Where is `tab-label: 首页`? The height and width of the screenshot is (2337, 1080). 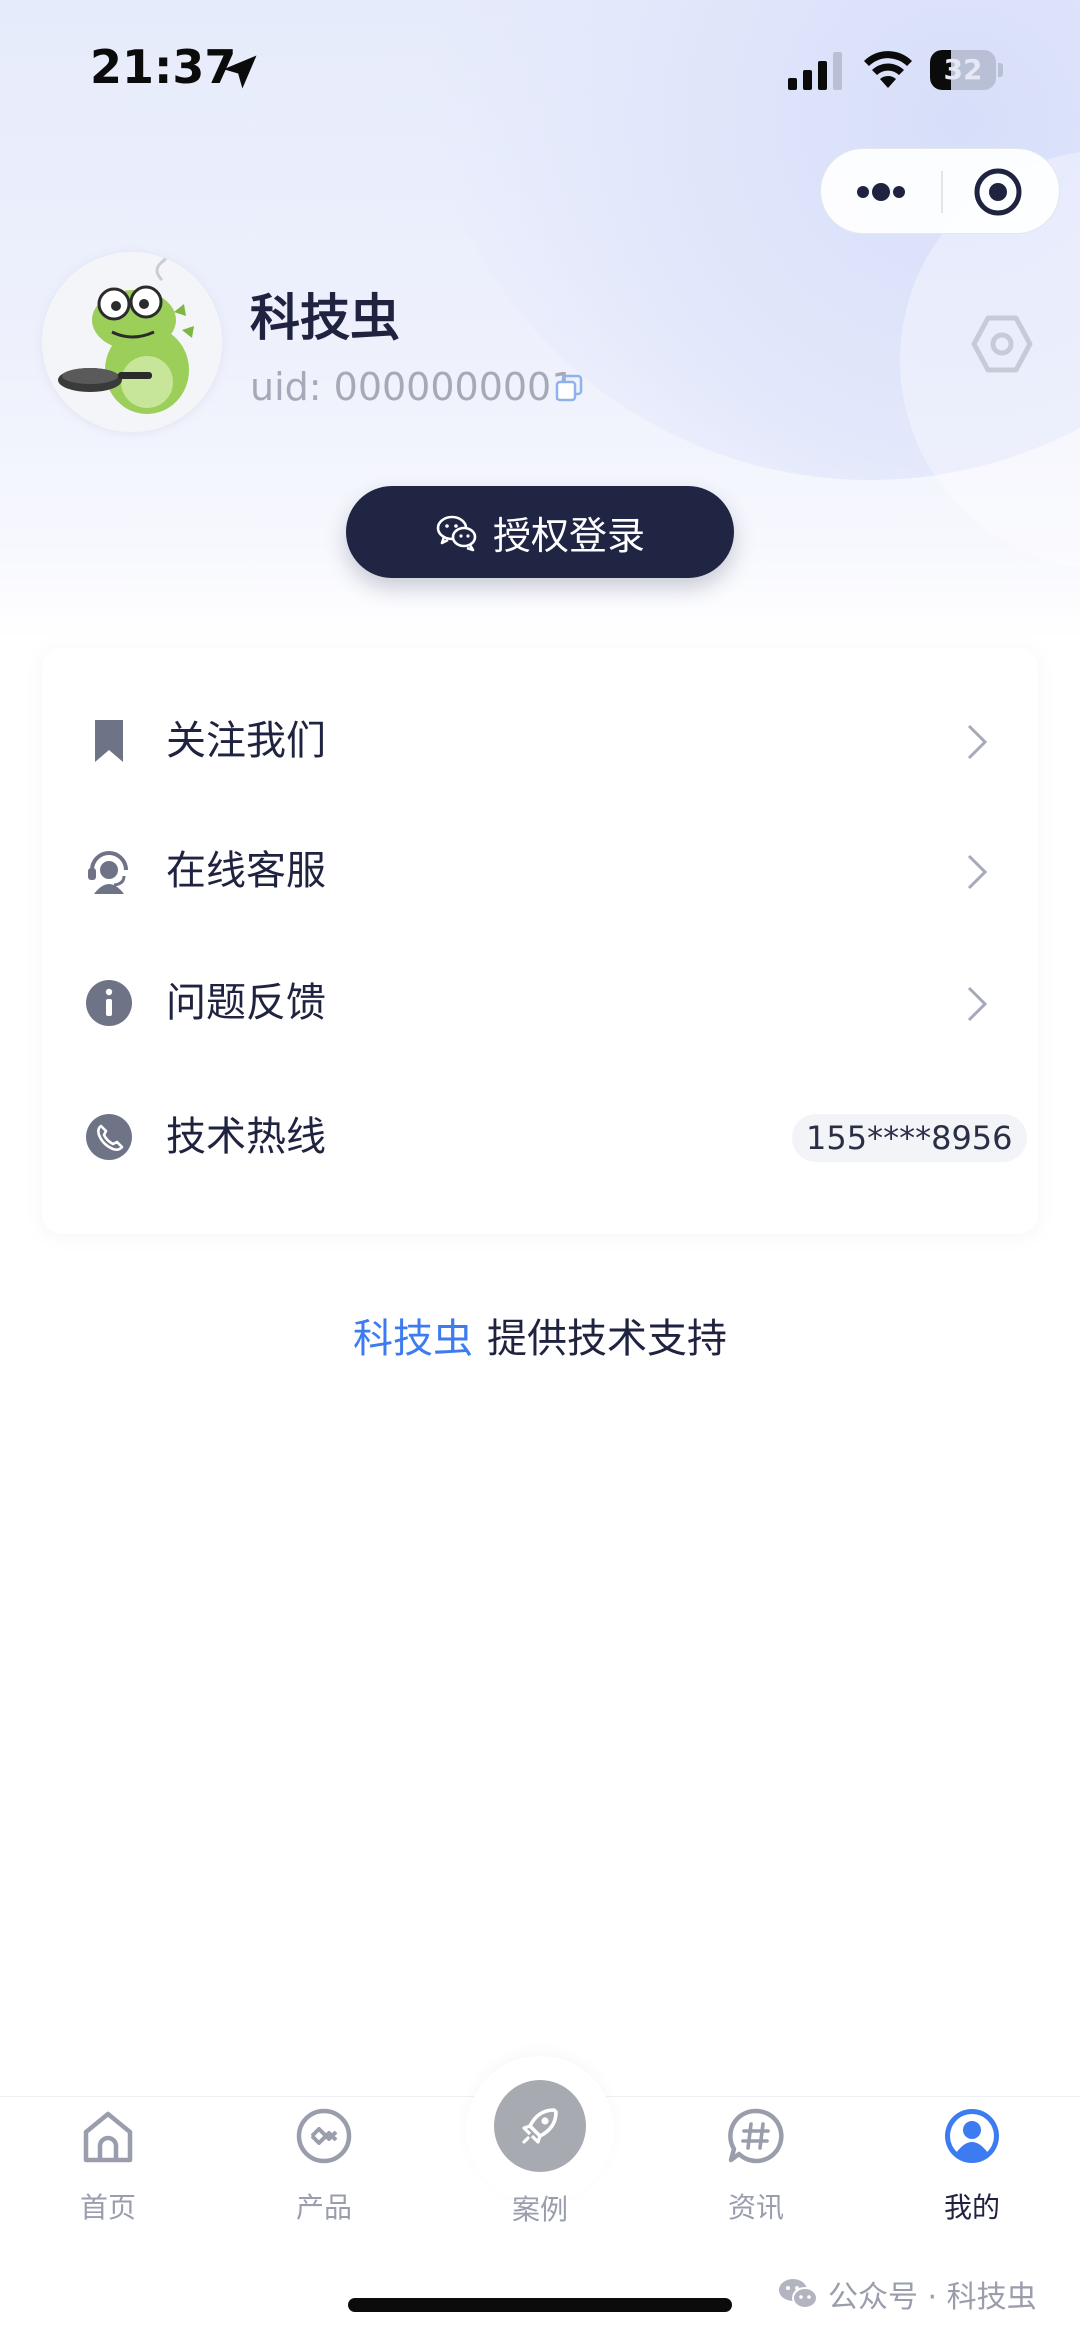 tab-label: 首页 is located at coordinates (107, 2207).